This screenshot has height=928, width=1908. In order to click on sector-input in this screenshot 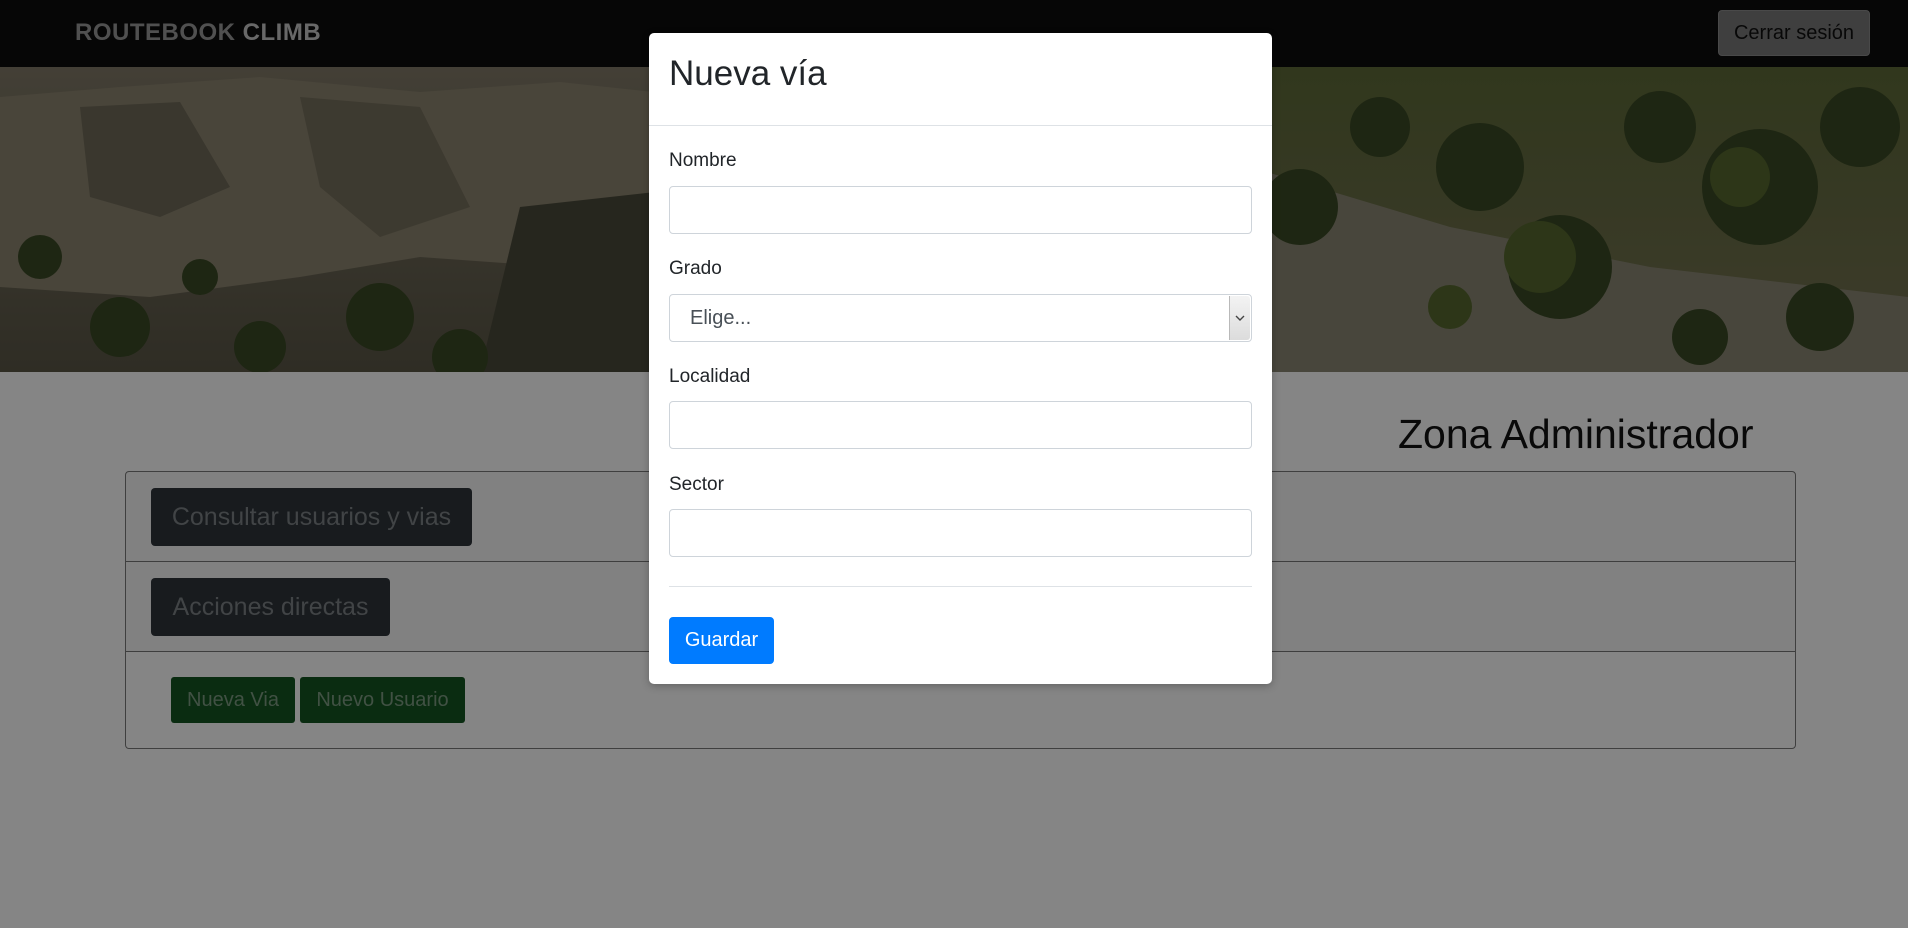, I will do `click(960, 533)`.